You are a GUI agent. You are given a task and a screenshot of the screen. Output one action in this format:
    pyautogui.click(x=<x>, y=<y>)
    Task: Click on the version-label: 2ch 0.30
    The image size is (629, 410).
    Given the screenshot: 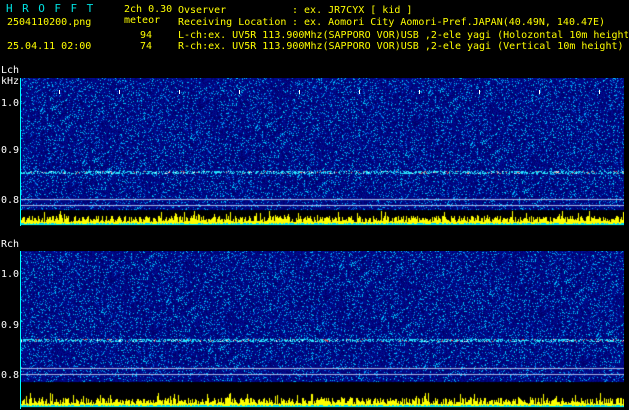 What is the action you would take?
    pyautogui.click(x=148, y=9)
    